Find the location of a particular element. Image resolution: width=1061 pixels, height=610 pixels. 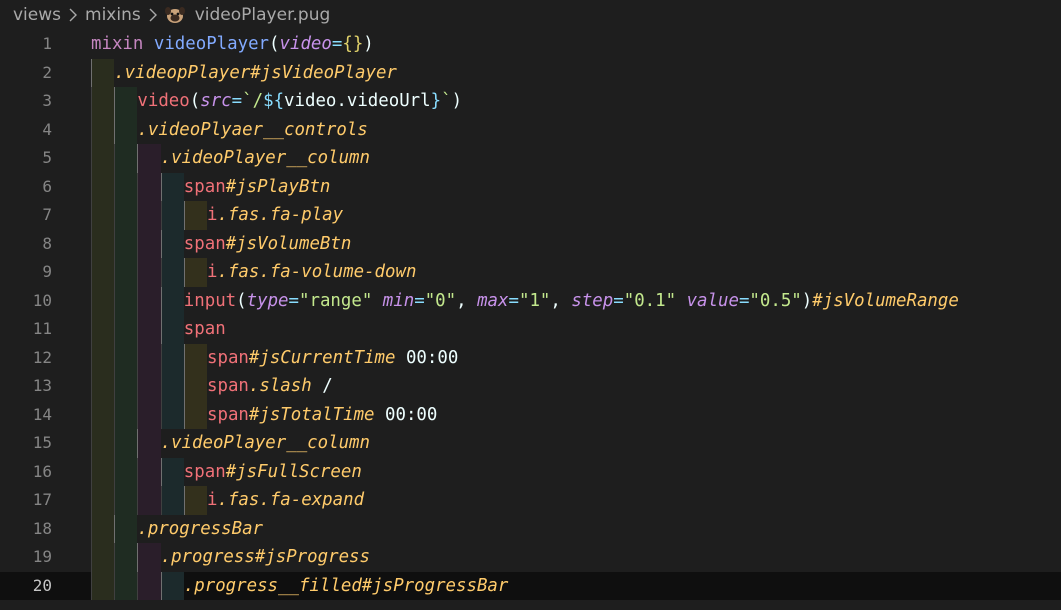

code-line: 2 .videopPlayer#jsVideoPlayer is located at coordinates (530, 72).